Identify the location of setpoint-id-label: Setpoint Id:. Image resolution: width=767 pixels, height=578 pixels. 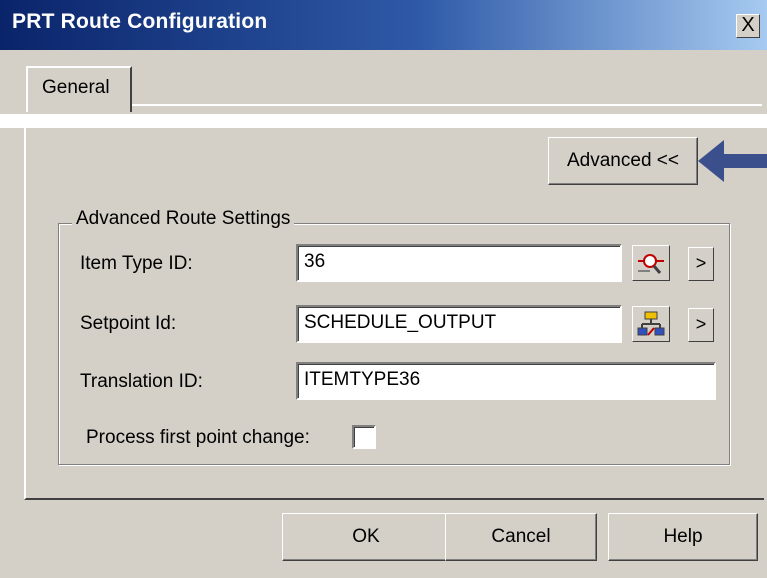
(128, 323).